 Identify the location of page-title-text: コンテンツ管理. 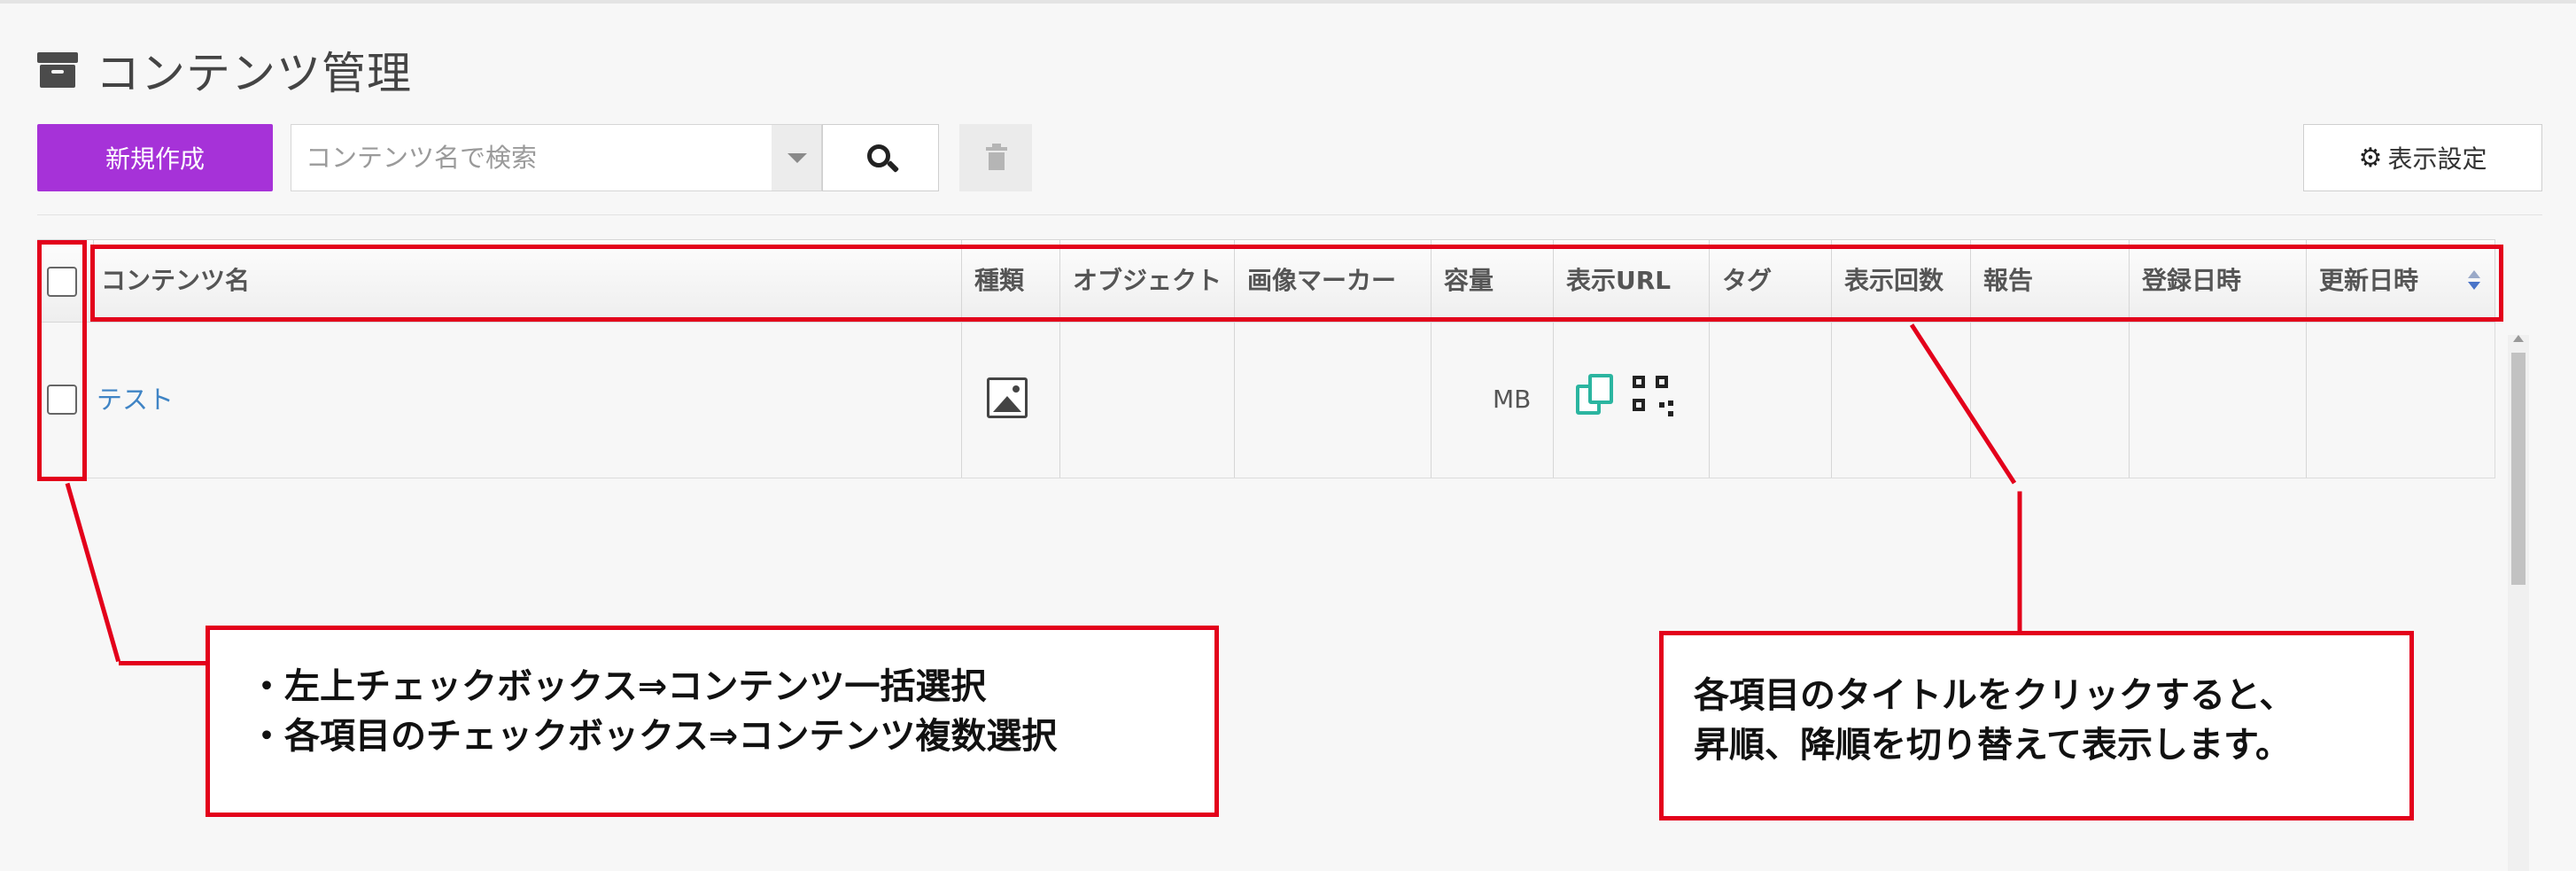
(254, 73).